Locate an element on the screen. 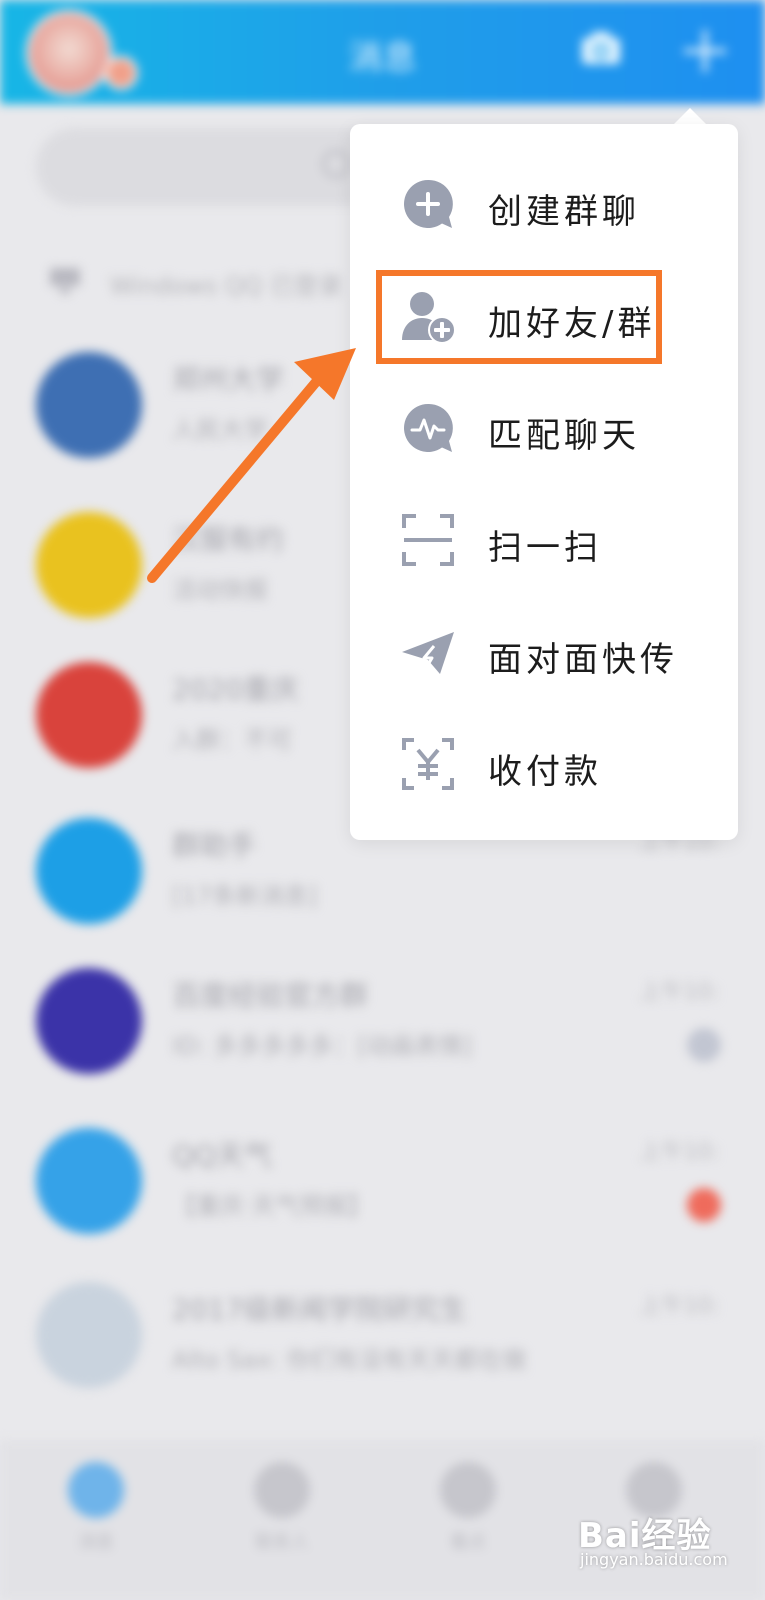  conversation-name: 2017级新闻学院研究生 is located at coordinates (320, 1309).